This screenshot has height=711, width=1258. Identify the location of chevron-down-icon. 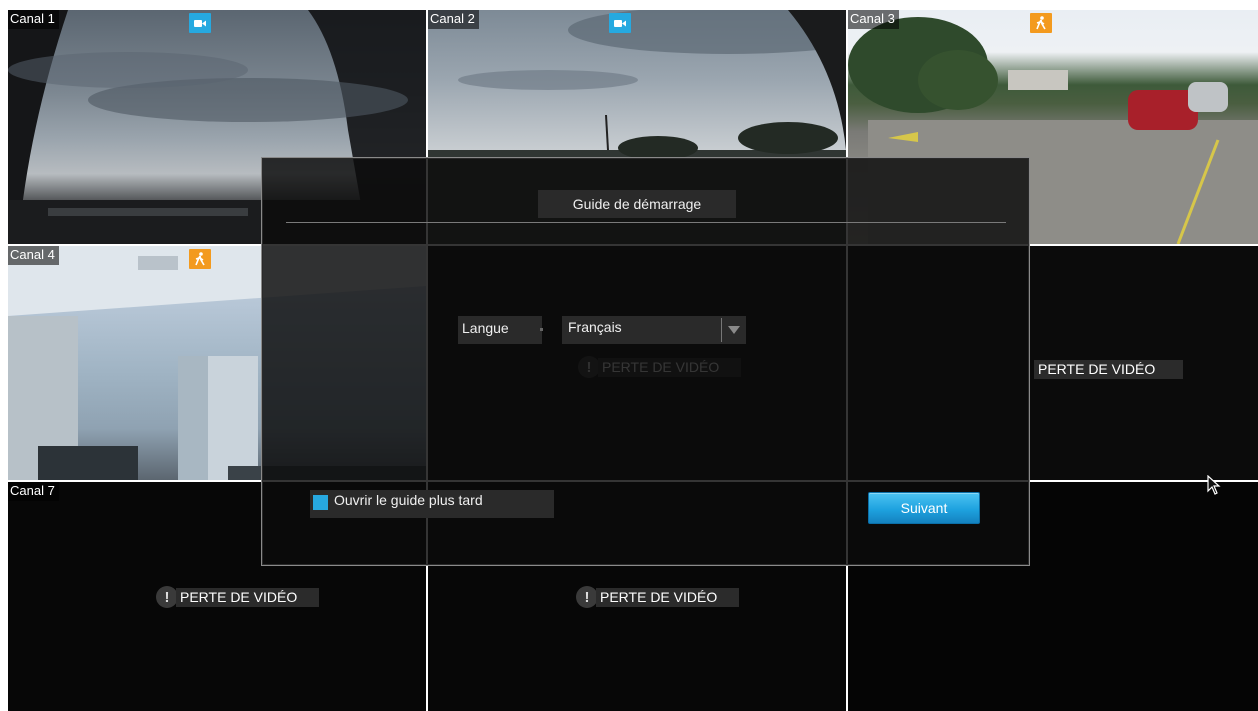
(733, 330).